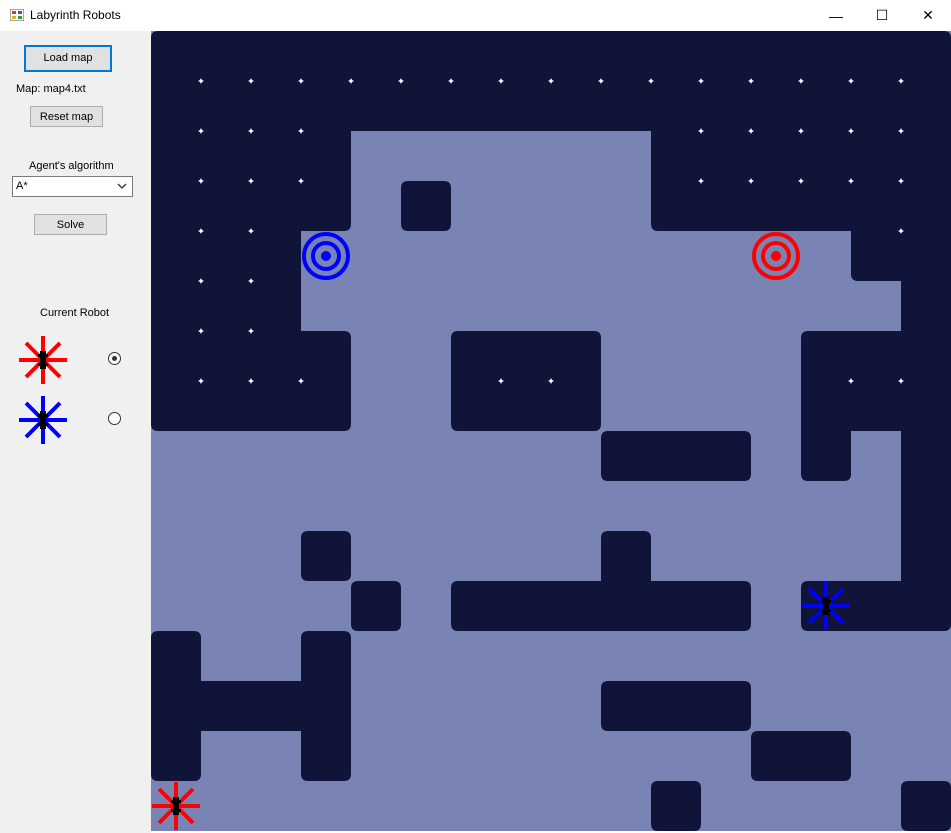 This screenshot has height=833, width=951. What do you see at coordinates (928, 15) in the screenshot?
I see `close-button: ✕` at bounding box center [928, 15].